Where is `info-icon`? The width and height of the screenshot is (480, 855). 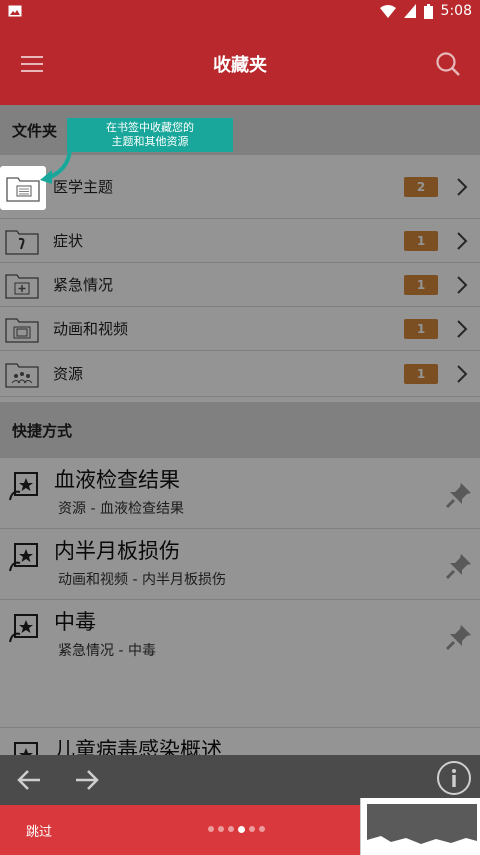 info-icon is located at coordinates (454, 778).